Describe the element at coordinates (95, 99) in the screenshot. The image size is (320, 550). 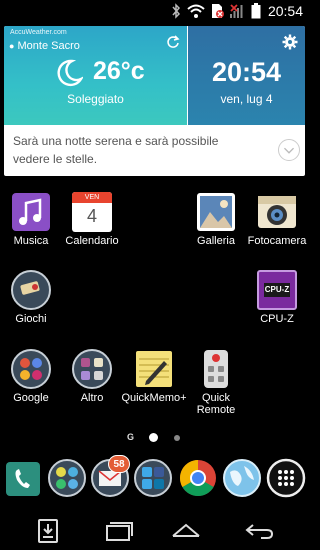
I see `weather-condition: Soleggiato` at that location.